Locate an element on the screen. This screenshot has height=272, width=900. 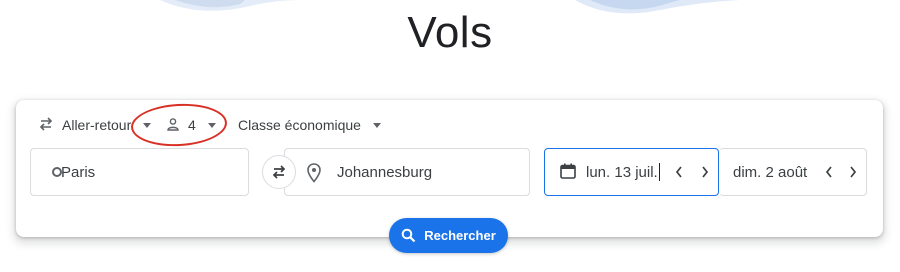
return-date-input: dim. 2 août is located at coordinates (793, 172).